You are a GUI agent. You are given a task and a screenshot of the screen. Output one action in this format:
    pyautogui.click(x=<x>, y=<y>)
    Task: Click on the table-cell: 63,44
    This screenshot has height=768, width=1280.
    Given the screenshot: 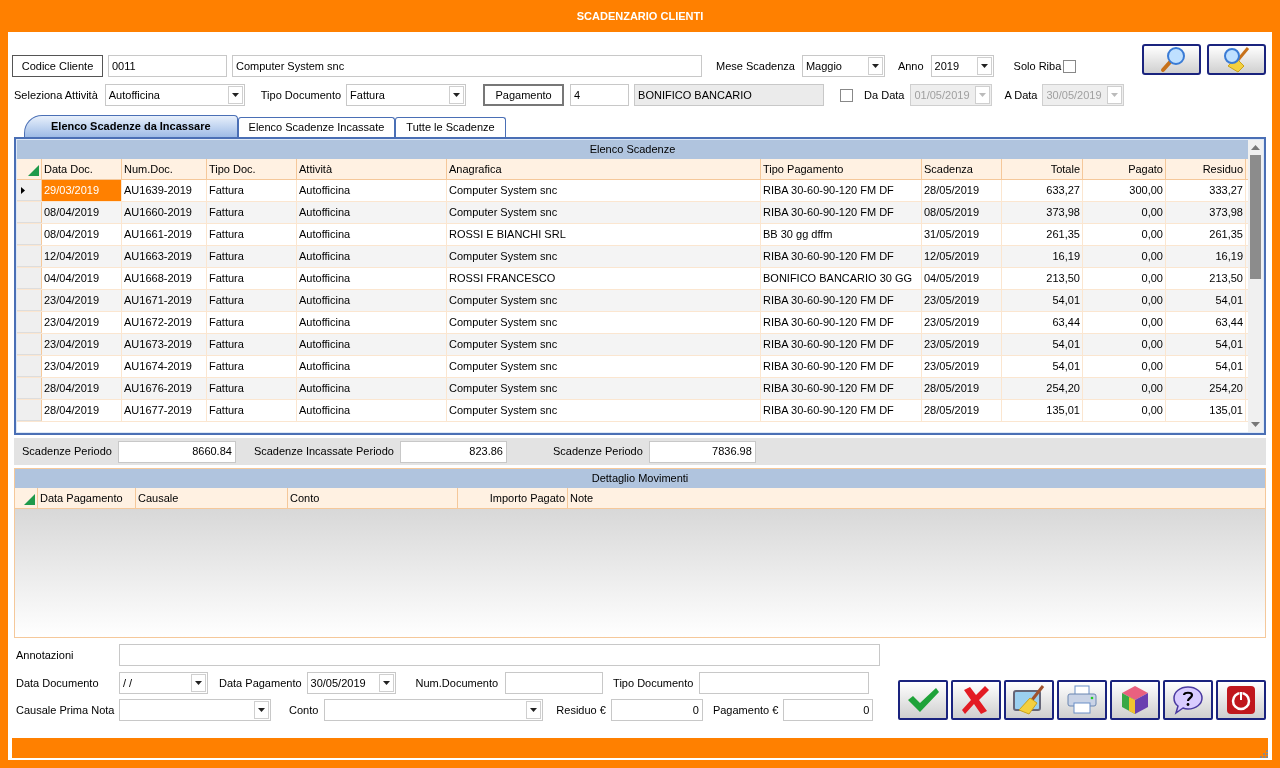 What is the action you would take?
    pyautogui.click(x=1042, y=322)
    